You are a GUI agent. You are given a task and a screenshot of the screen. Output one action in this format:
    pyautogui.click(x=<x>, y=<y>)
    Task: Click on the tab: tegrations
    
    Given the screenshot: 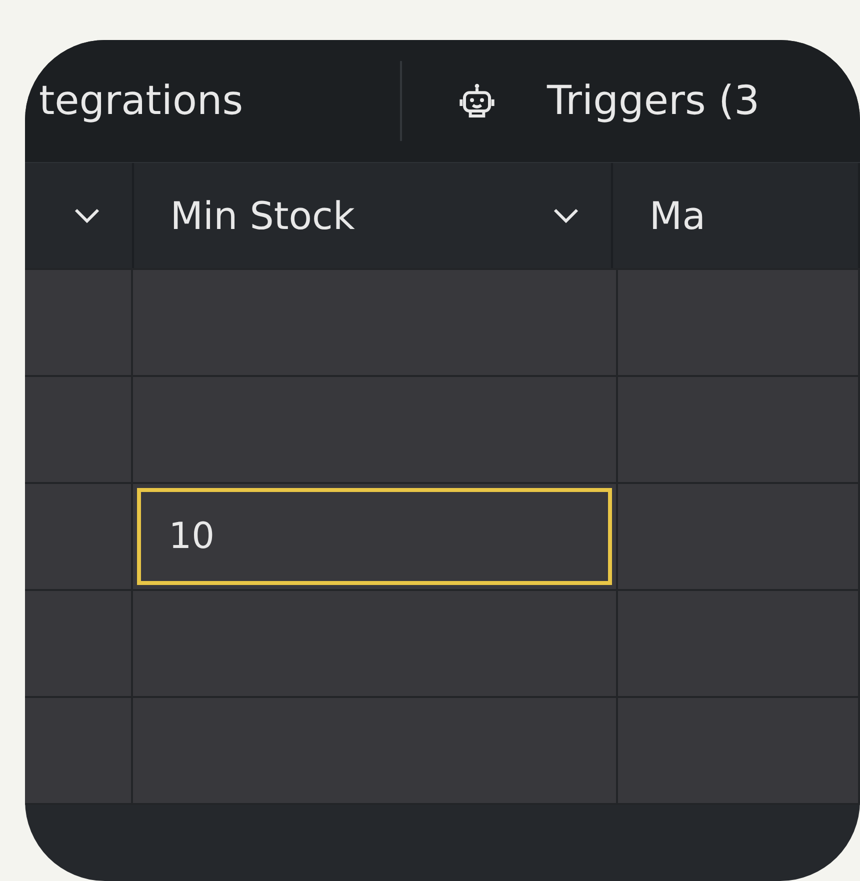 What is the action you would take?
    pyautogui.click(x=212, y=101)
    